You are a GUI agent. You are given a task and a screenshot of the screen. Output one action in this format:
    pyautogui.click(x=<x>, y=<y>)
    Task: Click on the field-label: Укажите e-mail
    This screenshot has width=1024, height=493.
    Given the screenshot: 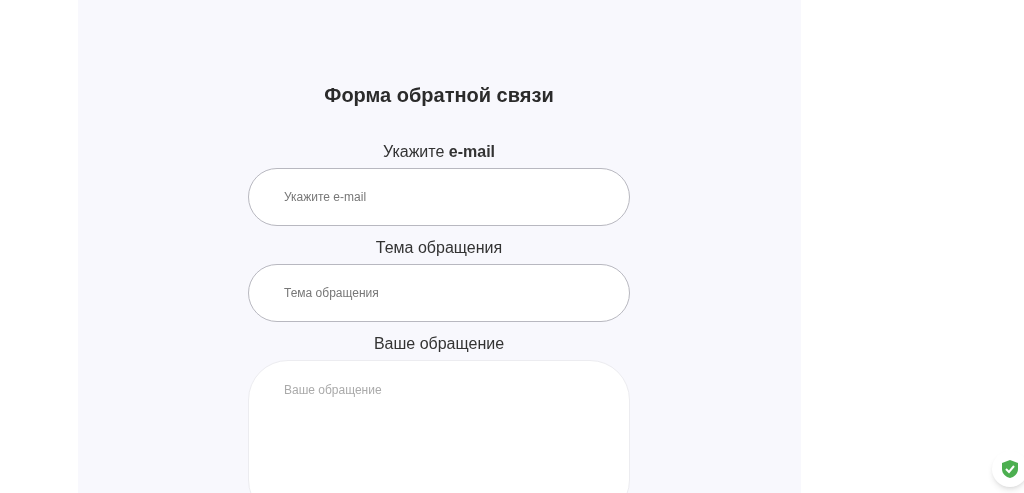 What is the action you would take?
    pyautogui.click(x=439, y=152)
    